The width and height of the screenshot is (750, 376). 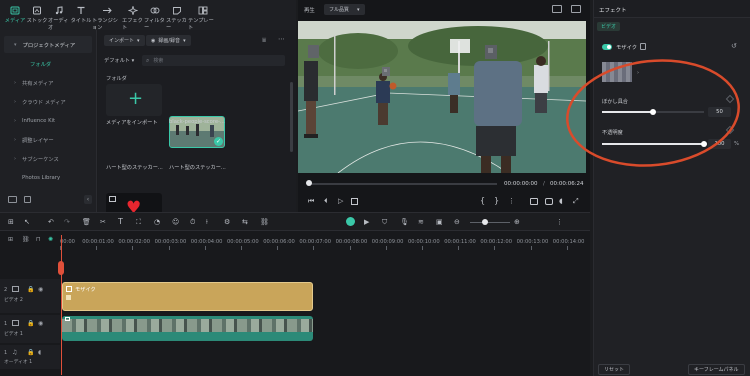 I want to click on tab-video: ビデオ, so click(x=609, y=26).